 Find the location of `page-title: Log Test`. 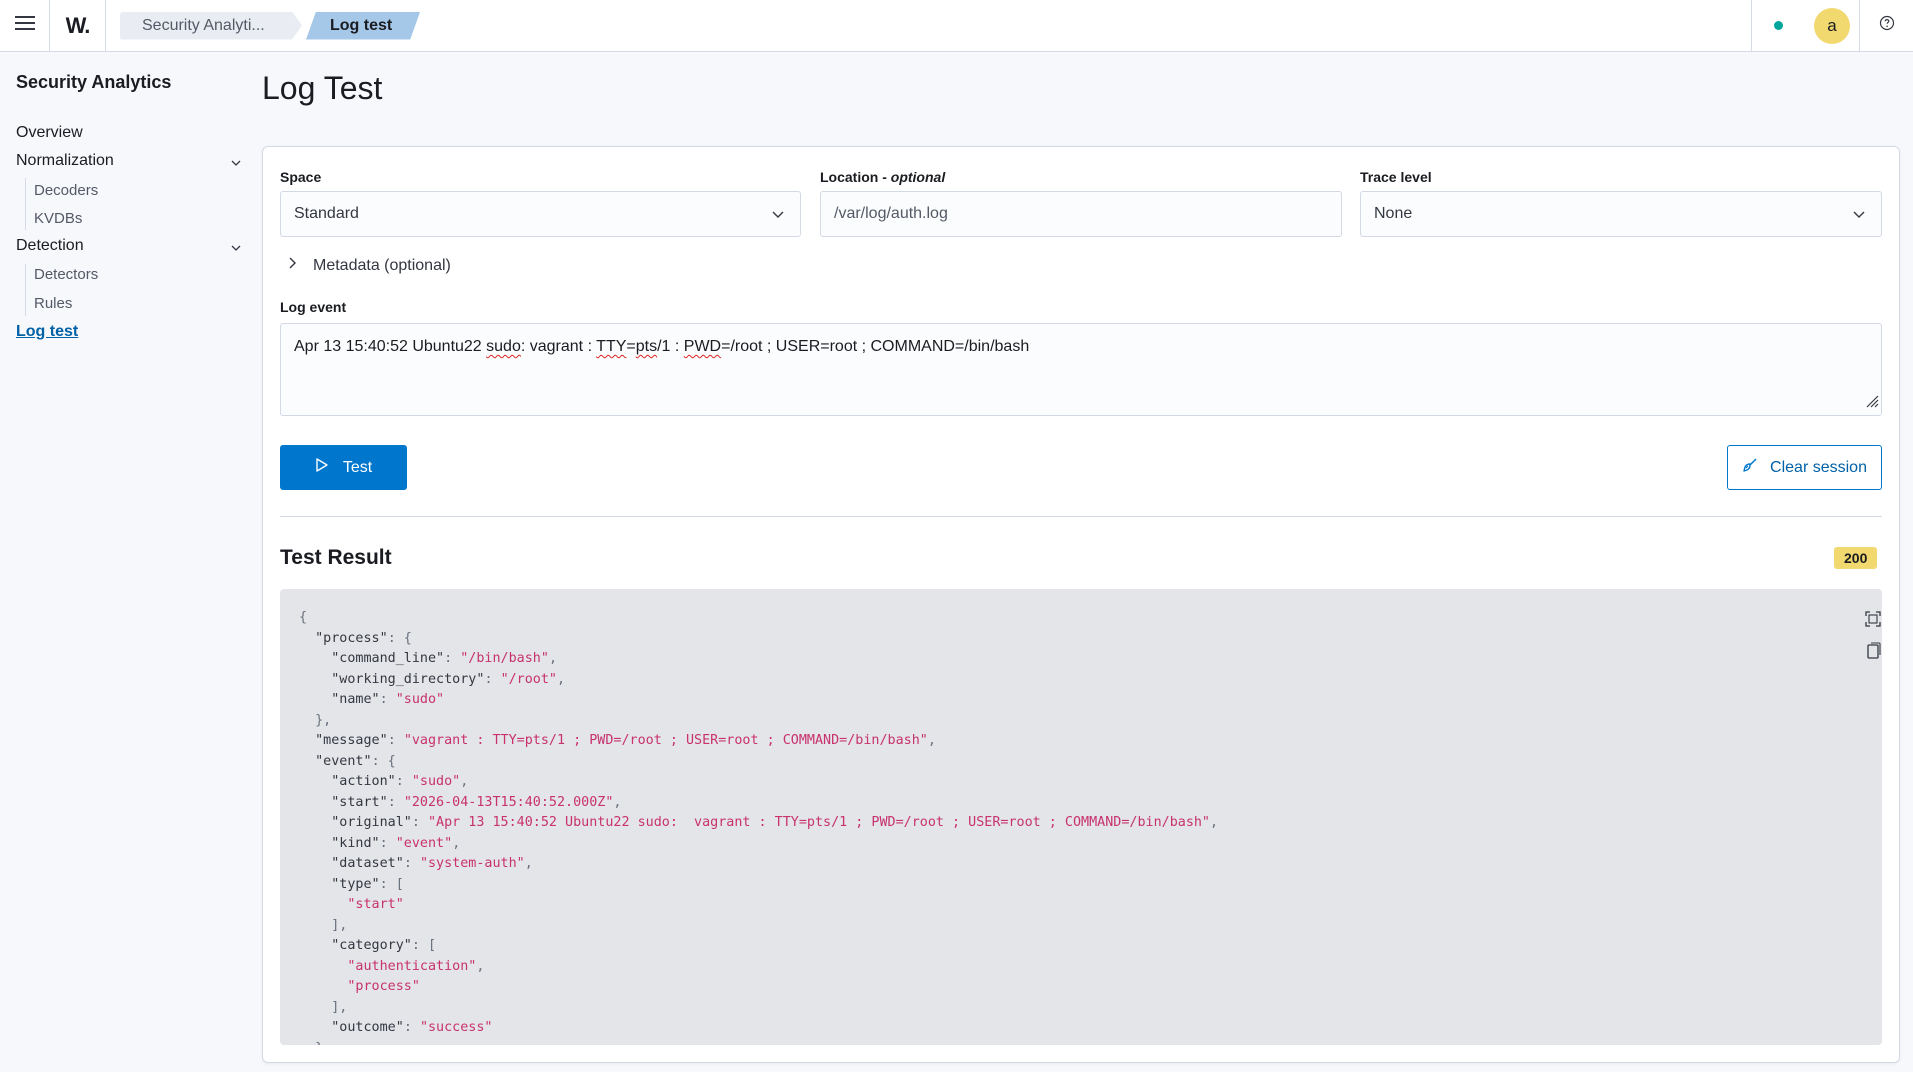

page-title: Log Test is located at coordinates (322, 88).